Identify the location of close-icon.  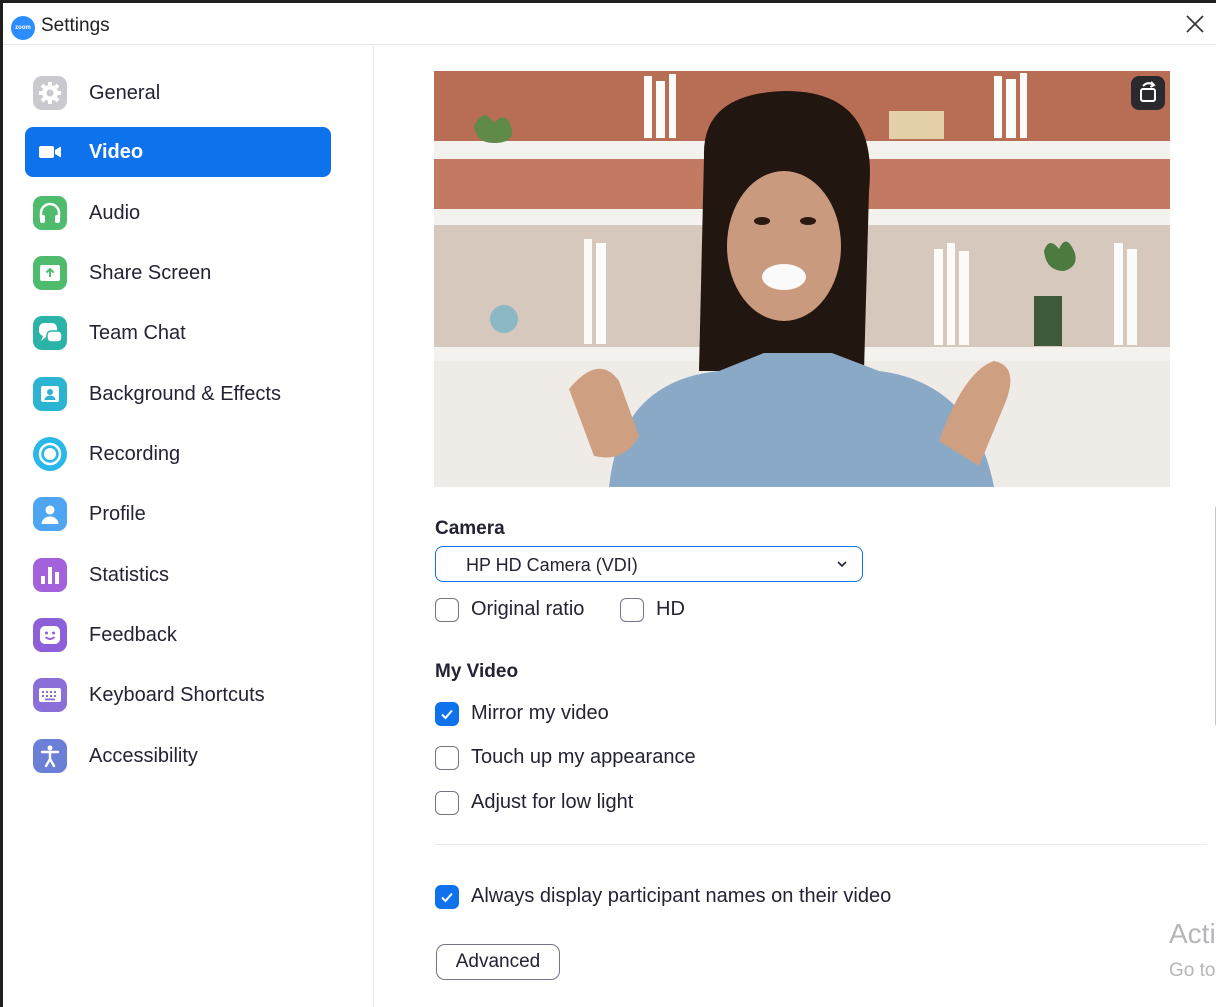
(1195, 24).